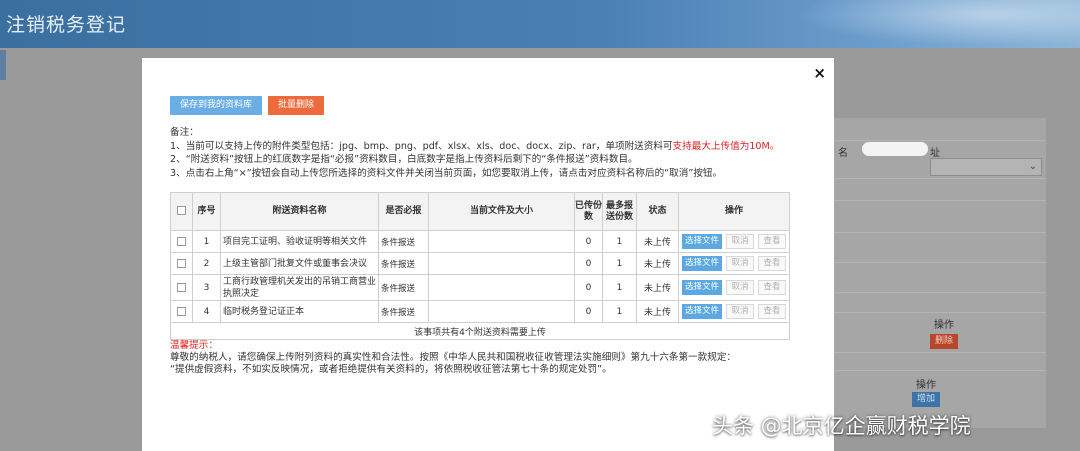  What do you see at coordinates (299, 311) in the screenshot?
I see `row-name: 临时税务登记证正本` at bounding box center [299, 311].